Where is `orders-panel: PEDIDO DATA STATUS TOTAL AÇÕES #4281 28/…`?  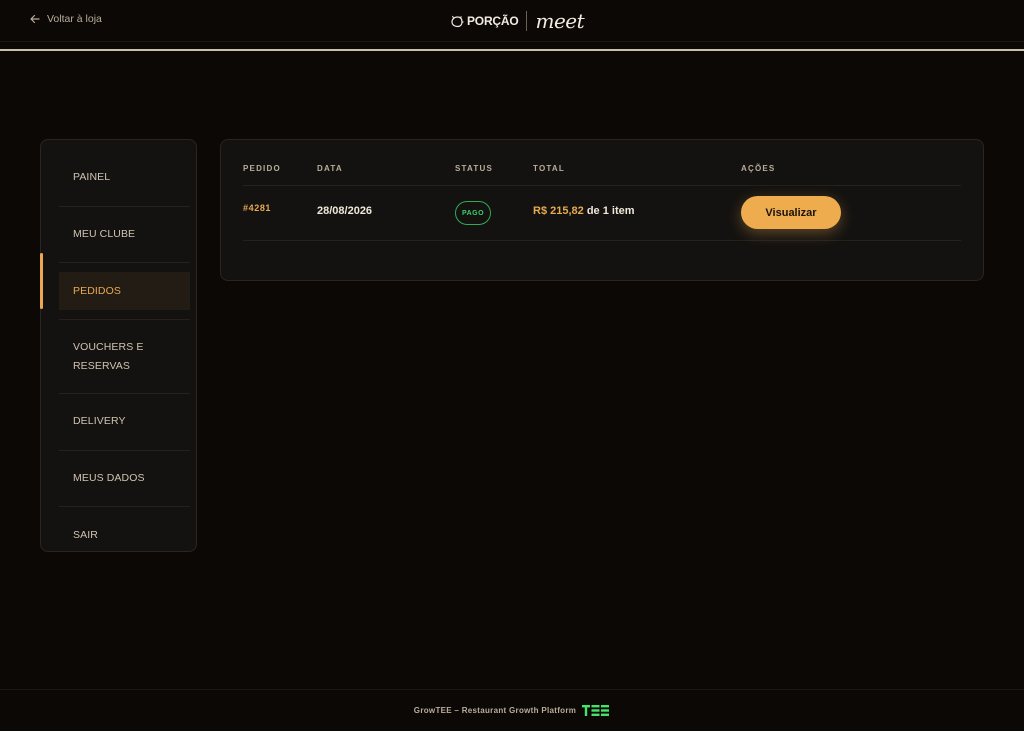
orders-panel: PEDIDO DATA STATUS TOTAL AÇÕES #4281 28/… is located at coordinates (602, 210).